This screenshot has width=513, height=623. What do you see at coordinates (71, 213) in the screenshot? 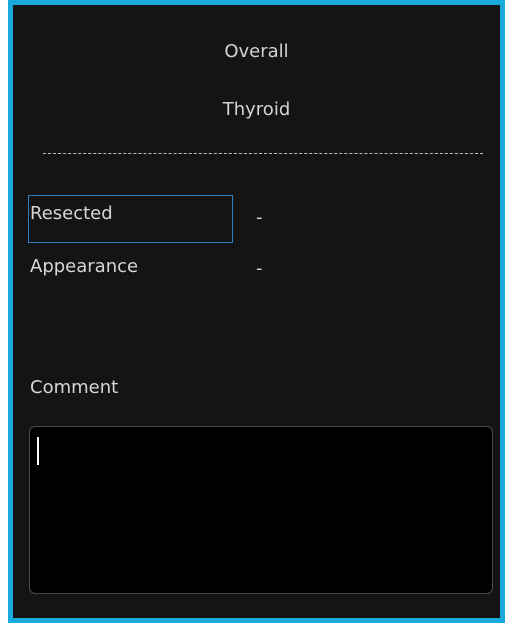
I see `resected-label: Resected` at bounding box center [71, 213].